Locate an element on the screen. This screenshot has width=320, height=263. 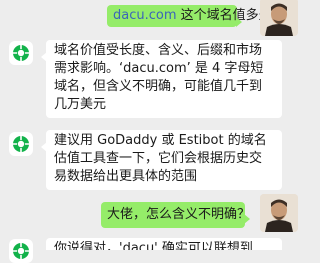
user-message-bubble: dacu.com 这个域名值多少钱 is located at coordinates (196, 16).